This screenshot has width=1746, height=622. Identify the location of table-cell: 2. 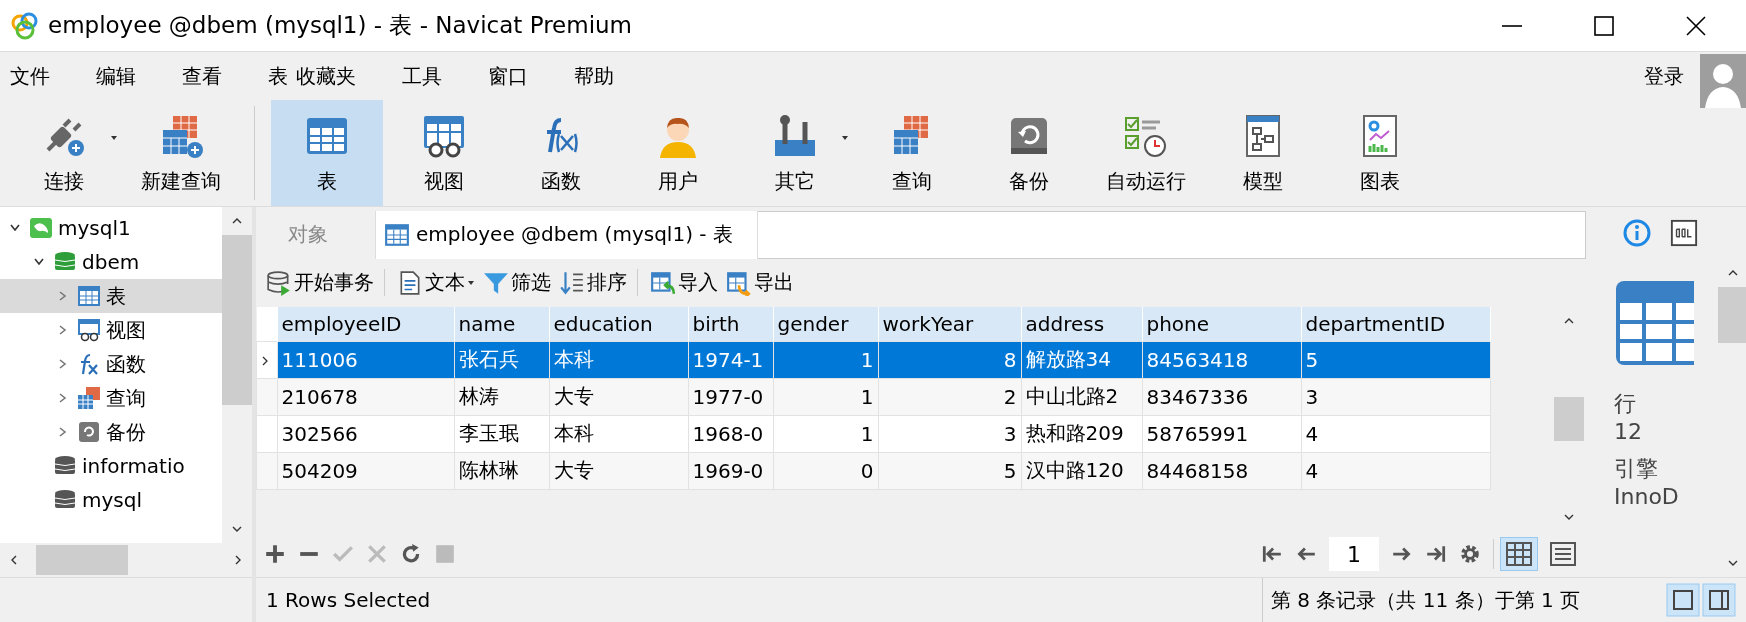
(949, 397).